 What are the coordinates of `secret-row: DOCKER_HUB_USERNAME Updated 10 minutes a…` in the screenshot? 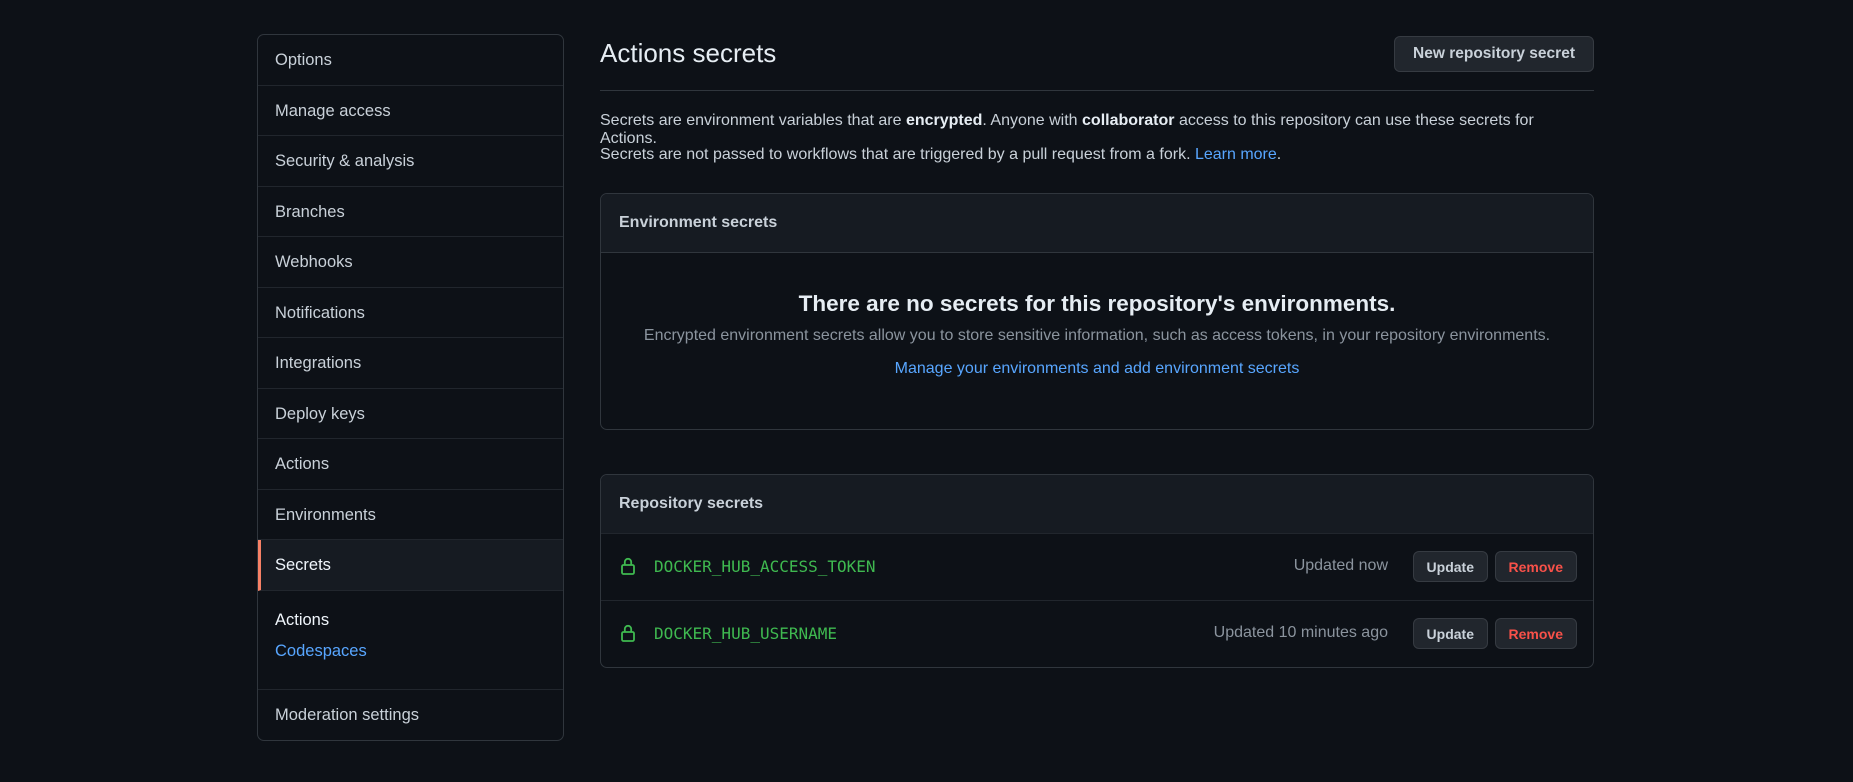 It's located at (1097, 633).